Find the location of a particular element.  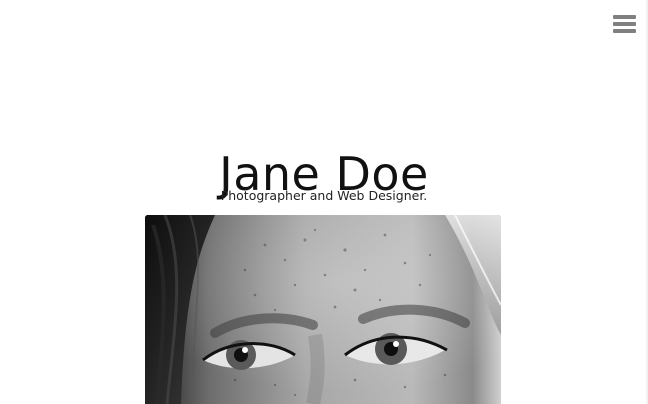

menu-bar-bottom is located at coordinates (624, 31).